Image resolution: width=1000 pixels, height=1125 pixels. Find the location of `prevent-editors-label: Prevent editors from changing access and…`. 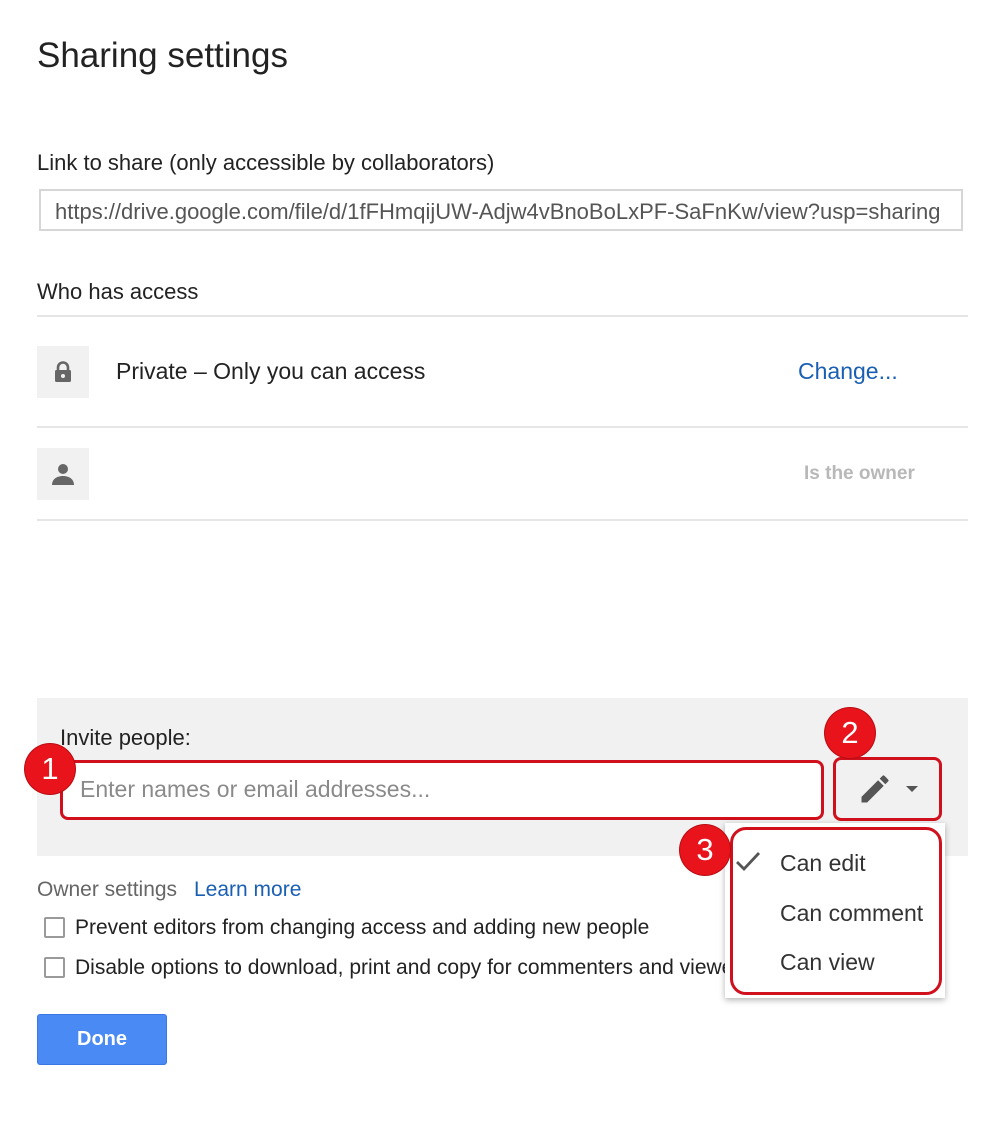

prevent-editors-label: Prevent editors from changing access and… is located at coordinates (362, 927).